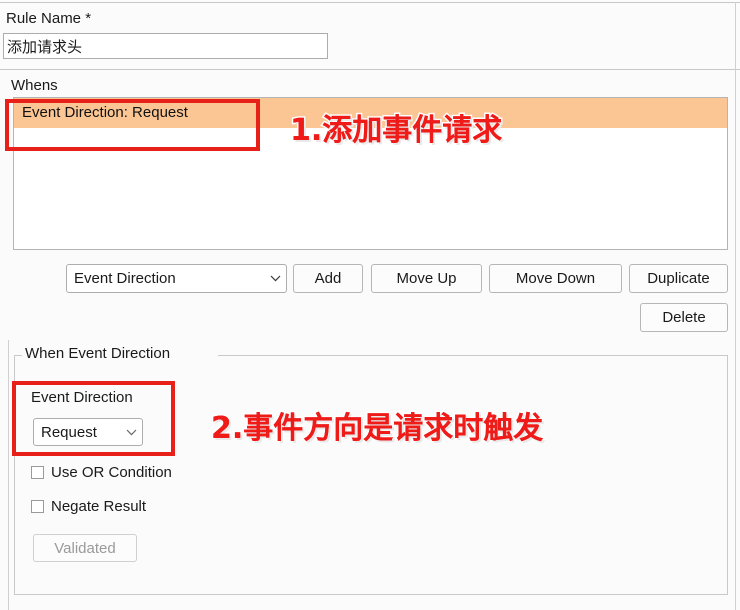 The image size is (740, 610). I want to click on annotation-text-2-fill: 2.事件方向是请求时触发, so click(377, 428).